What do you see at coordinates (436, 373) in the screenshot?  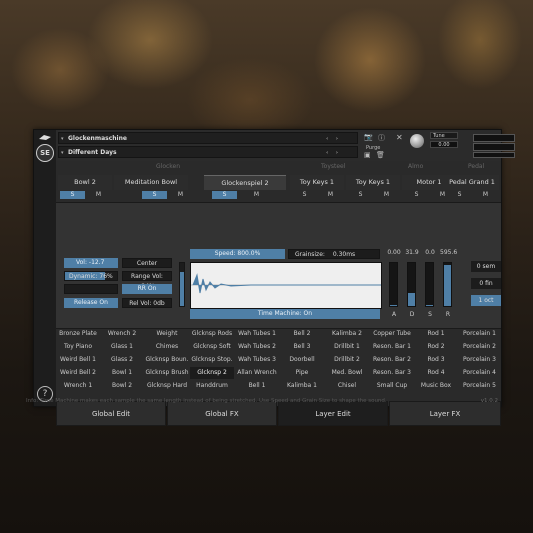 I see `sample-slot: Rod 4` at bounding box center [436, 373].